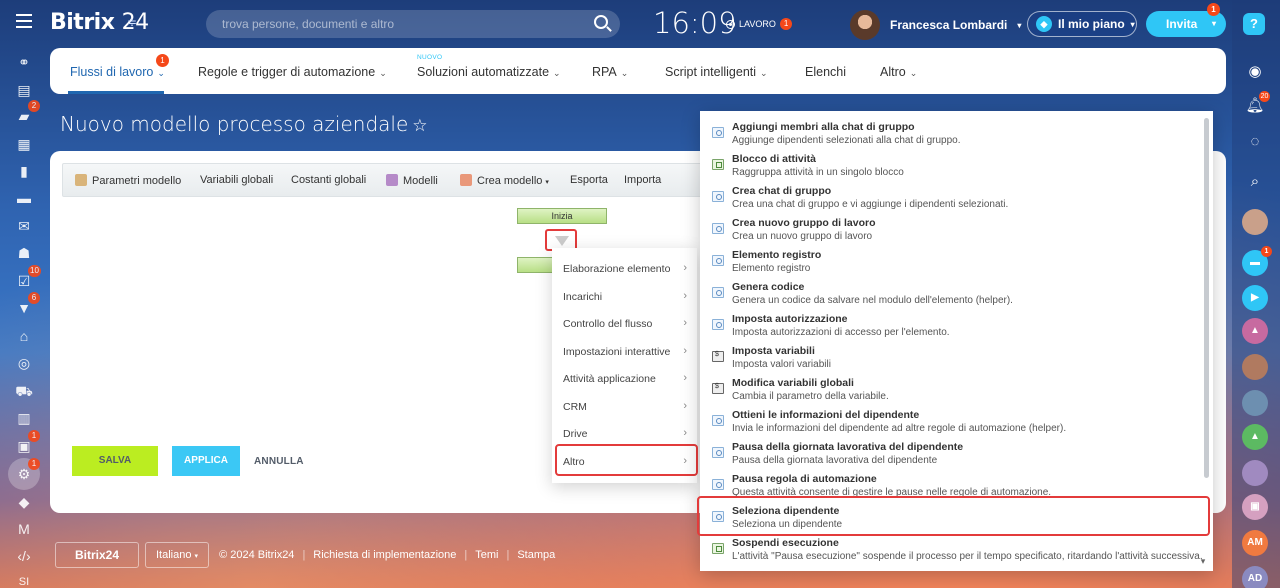 The height and width of the screenshot is (588, 1280). I want to click on copilot-icon: ◉, so click(1255, 72).